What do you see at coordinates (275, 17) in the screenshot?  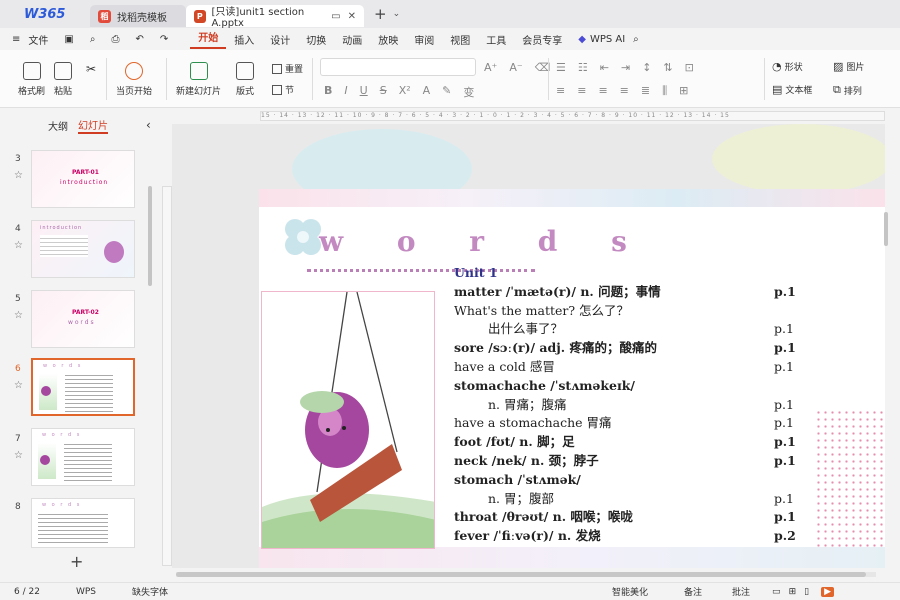 I see `tab-file: P [只读]unit1 section A.pptx ▭ ✕` at bounding box center [275, 17].